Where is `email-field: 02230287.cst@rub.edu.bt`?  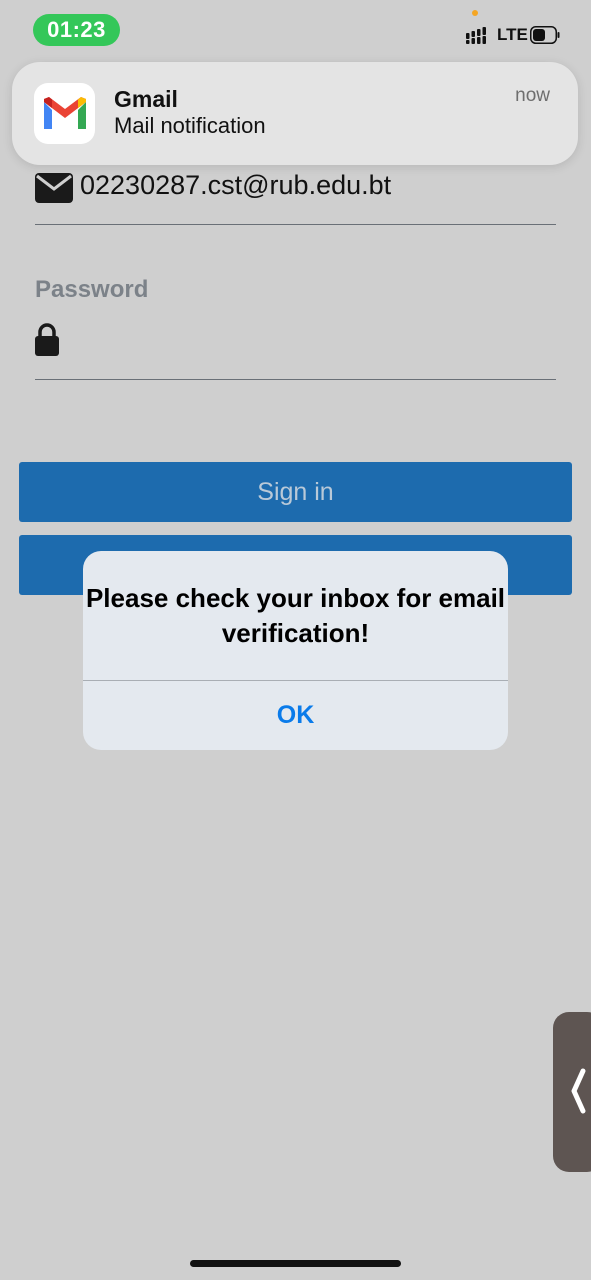
email-field: 02230287.cst@rub.edu.bt is located at coordinates (235, 185).